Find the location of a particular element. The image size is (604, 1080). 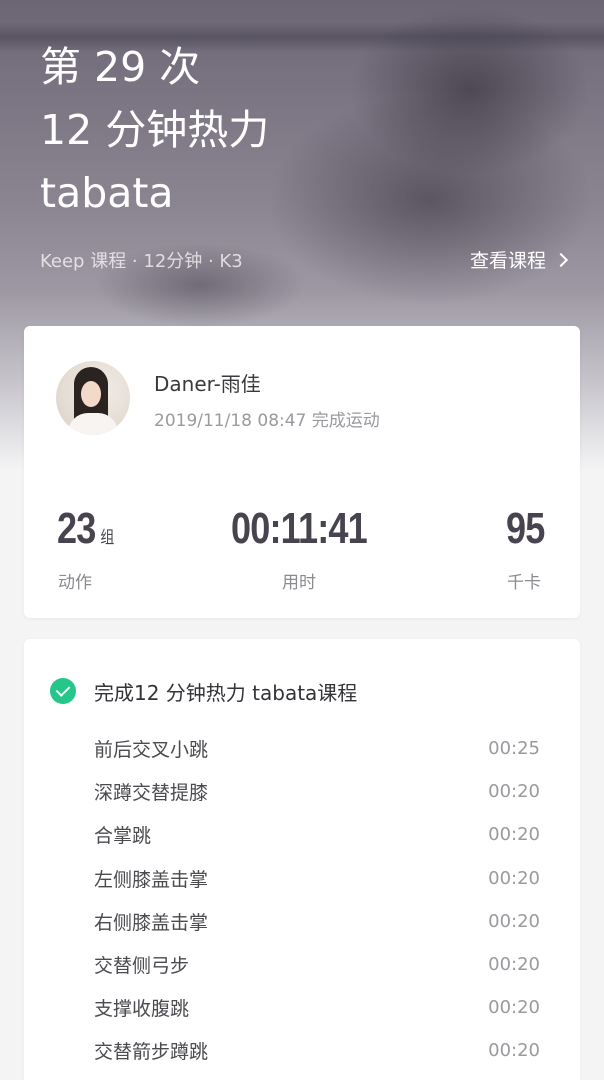

exercise-row: 左侧膝盖击掌 00:20 is located at coordinates (317, 878).